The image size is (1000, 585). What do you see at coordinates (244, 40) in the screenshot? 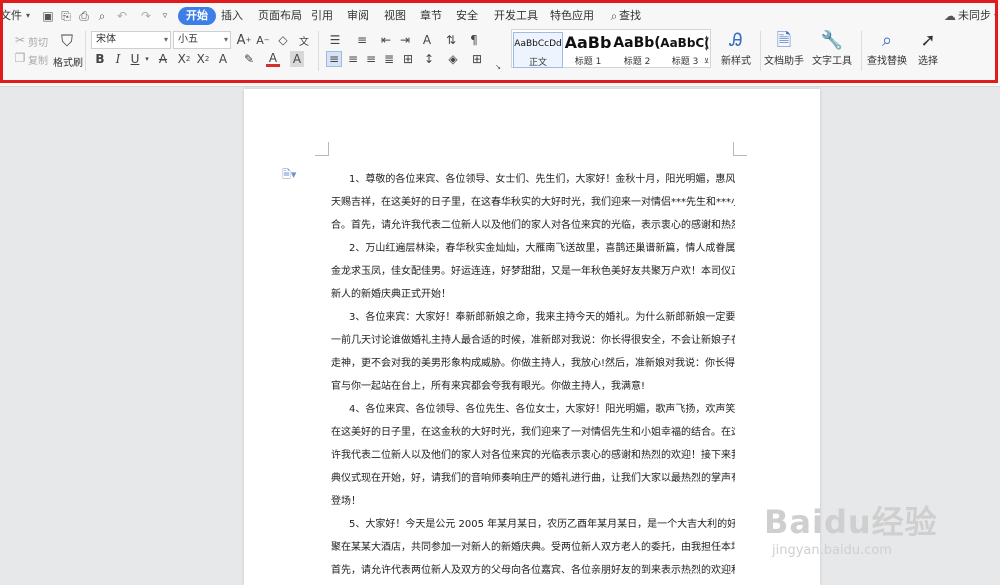
I see `grow-font-icon: A +` at bounding box center [244, 40].